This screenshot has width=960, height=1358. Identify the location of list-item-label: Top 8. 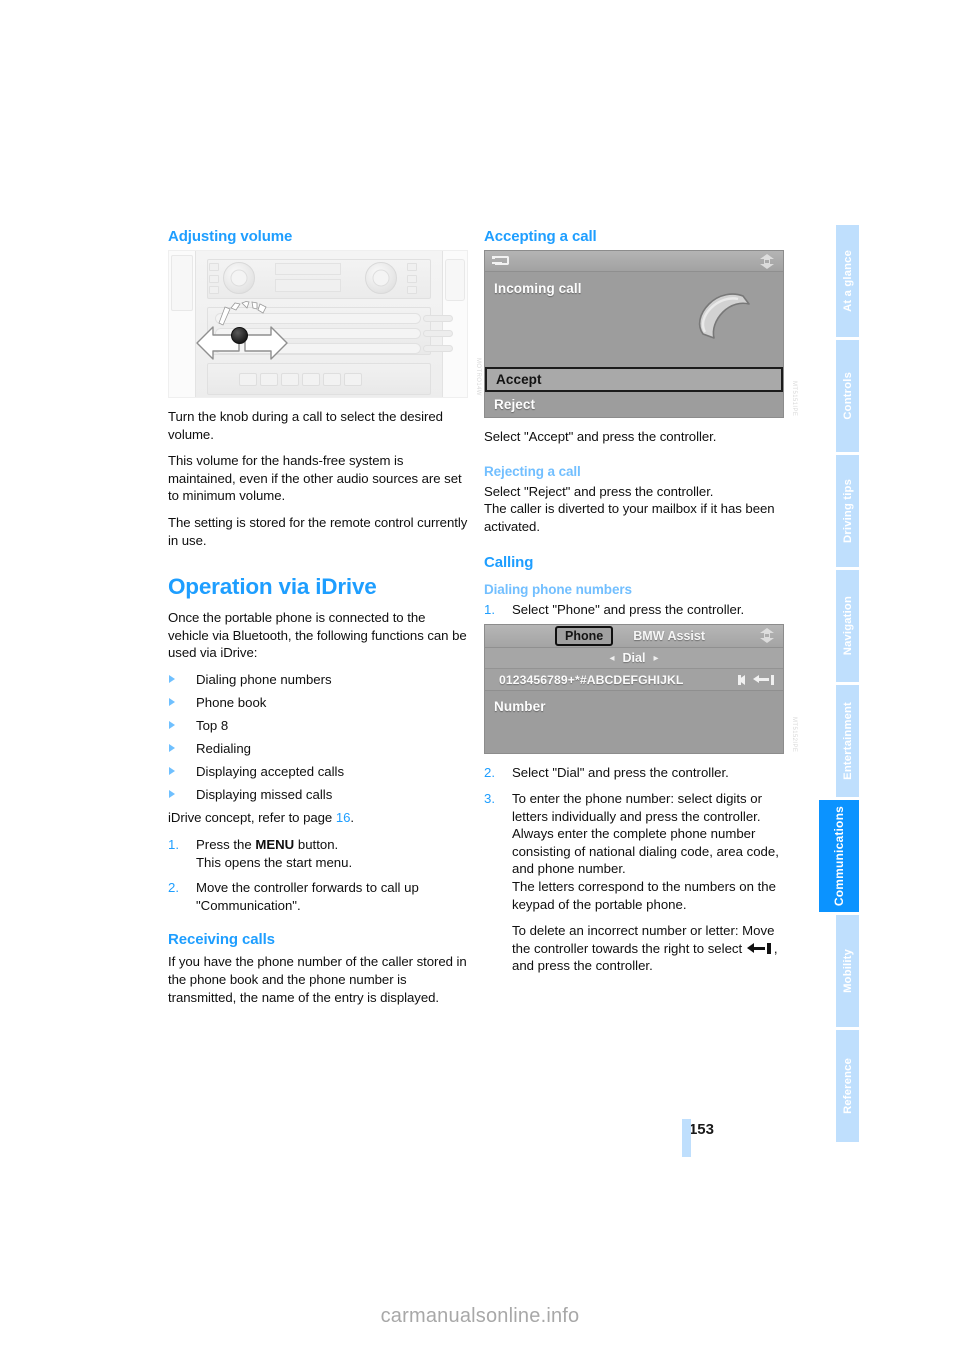
(212, 725).